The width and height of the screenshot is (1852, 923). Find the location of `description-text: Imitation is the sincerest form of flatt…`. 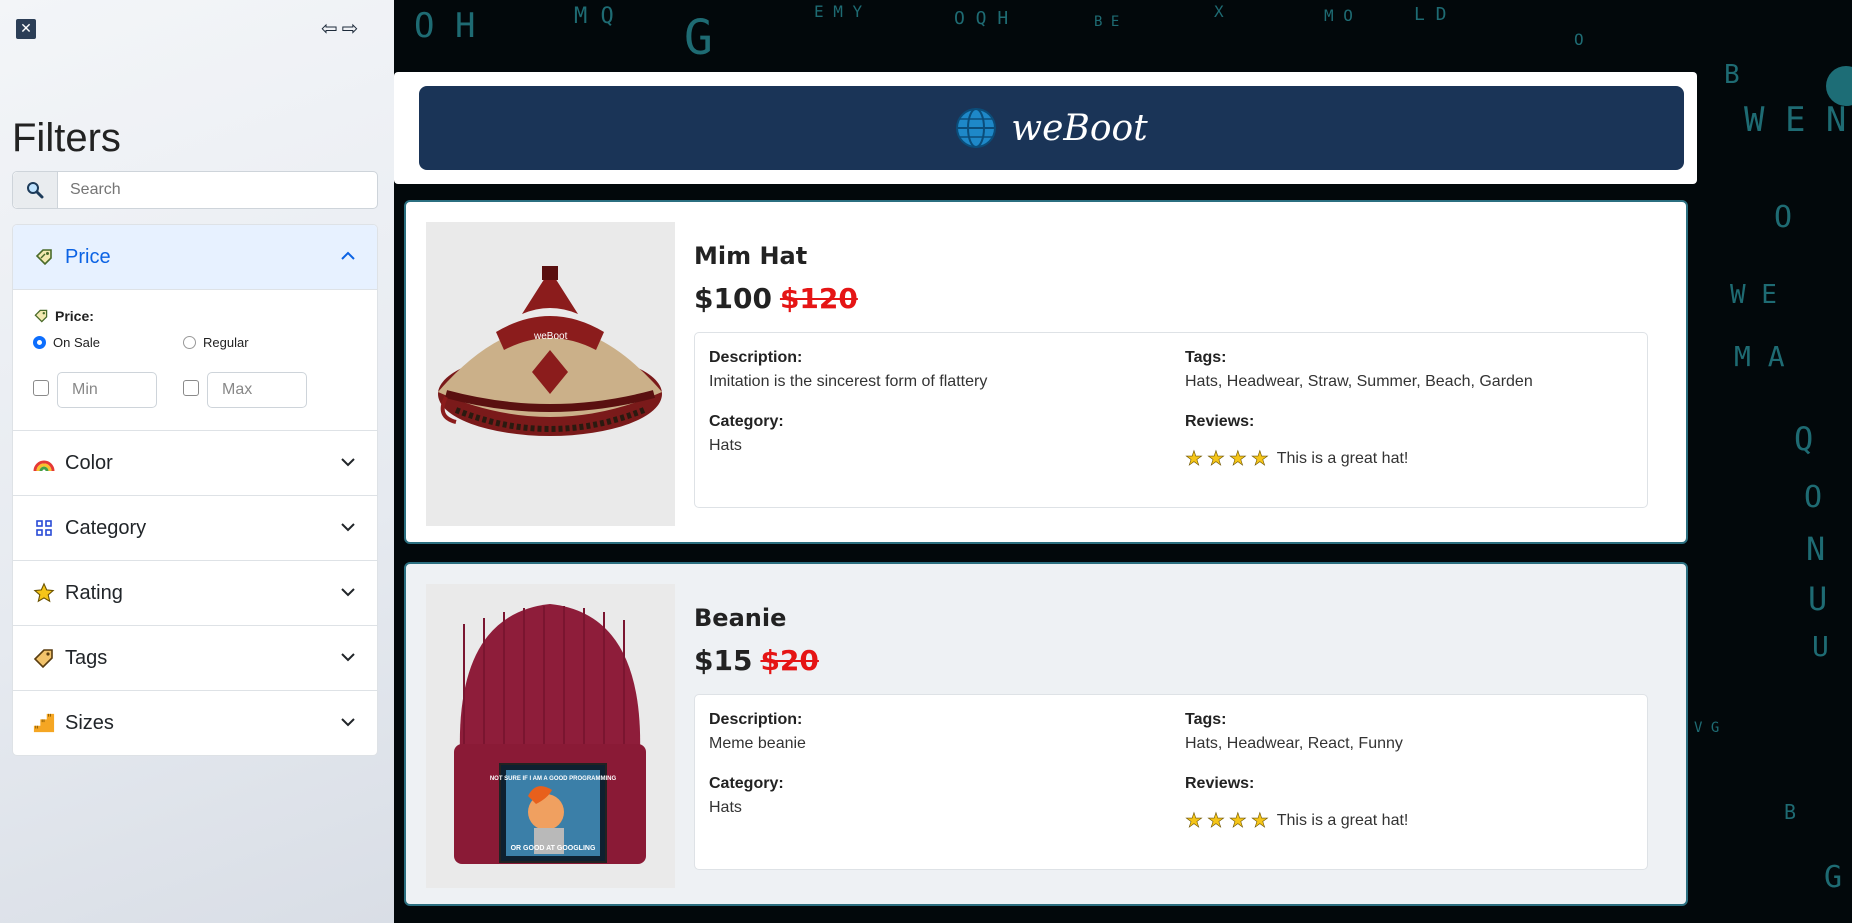

description-text: Imitation is the sincerest form of flatt… is located at coordinates (848, 381).